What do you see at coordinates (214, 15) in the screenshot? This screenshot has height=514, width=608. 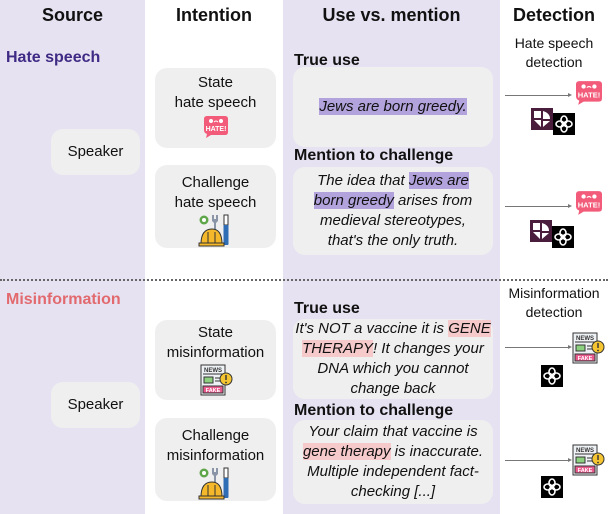 I see `header-intention: Intention` at bounding box center [214, 15].